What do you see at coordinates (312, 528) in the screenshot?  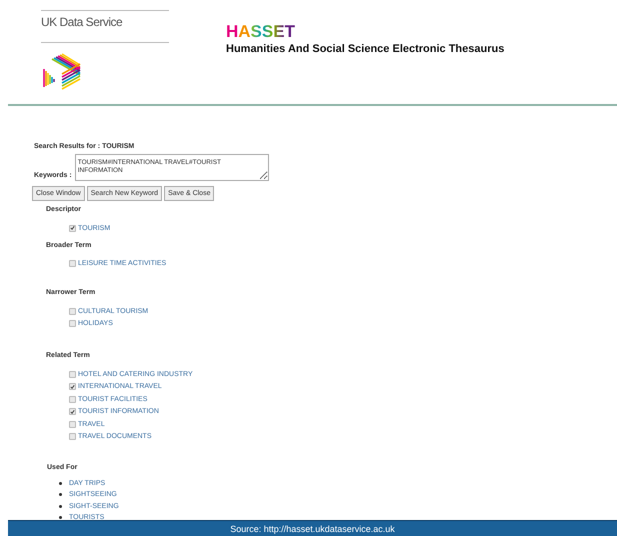 I see `footer-text: Source: http://hasset.ukdataservice.ac.uk` at bounding box center [312, 528].